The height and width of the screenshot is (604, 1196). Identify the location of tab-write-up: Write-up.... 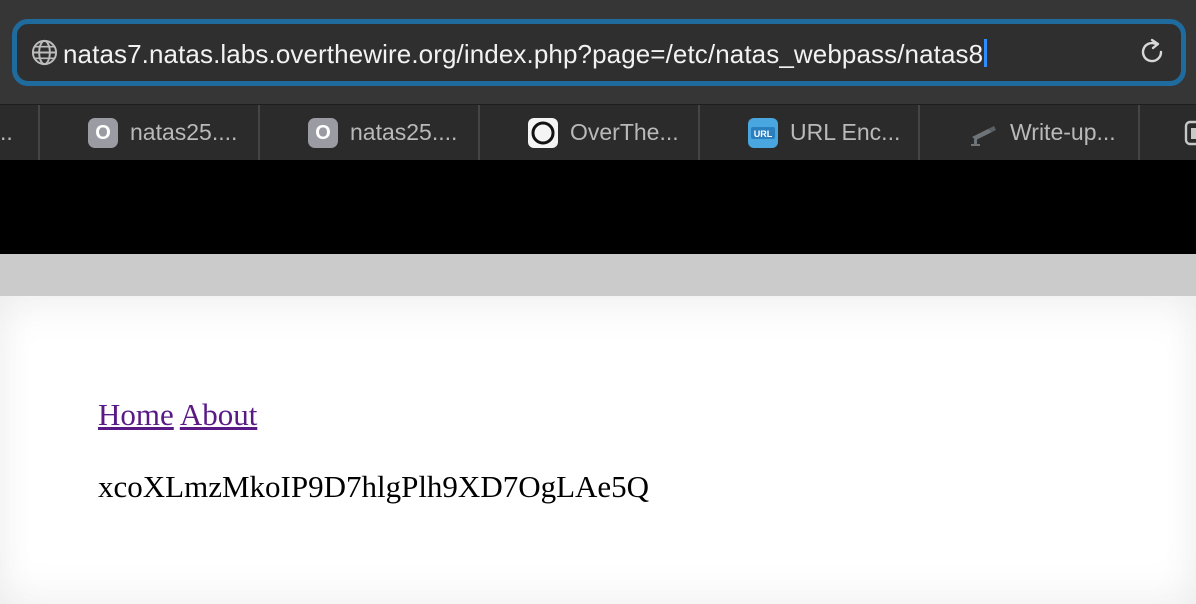
(1030, 132).